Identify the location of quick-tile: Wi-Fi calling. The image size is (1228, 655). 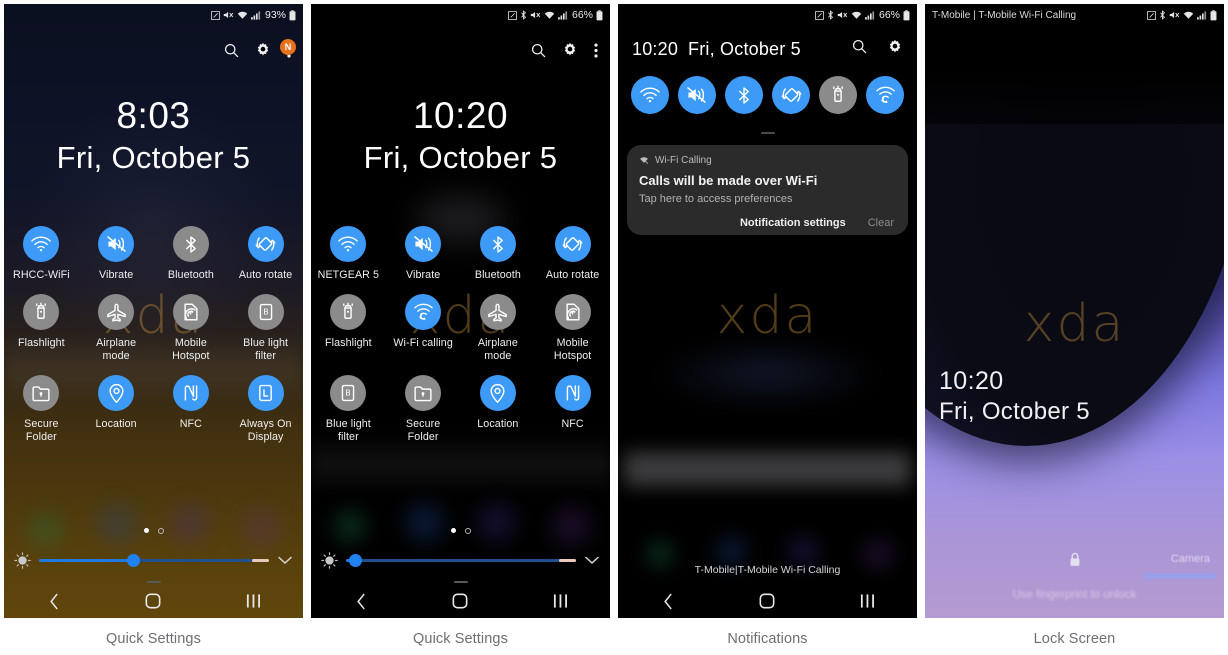
(423, 328).